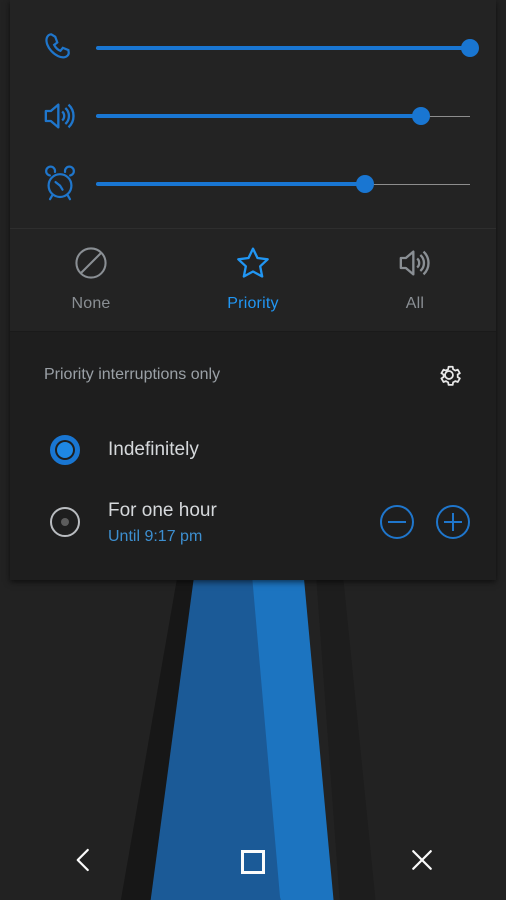  I want to click on option-row-for-one-hour: For one hour Until 9:17 pm, so click(253, 522).